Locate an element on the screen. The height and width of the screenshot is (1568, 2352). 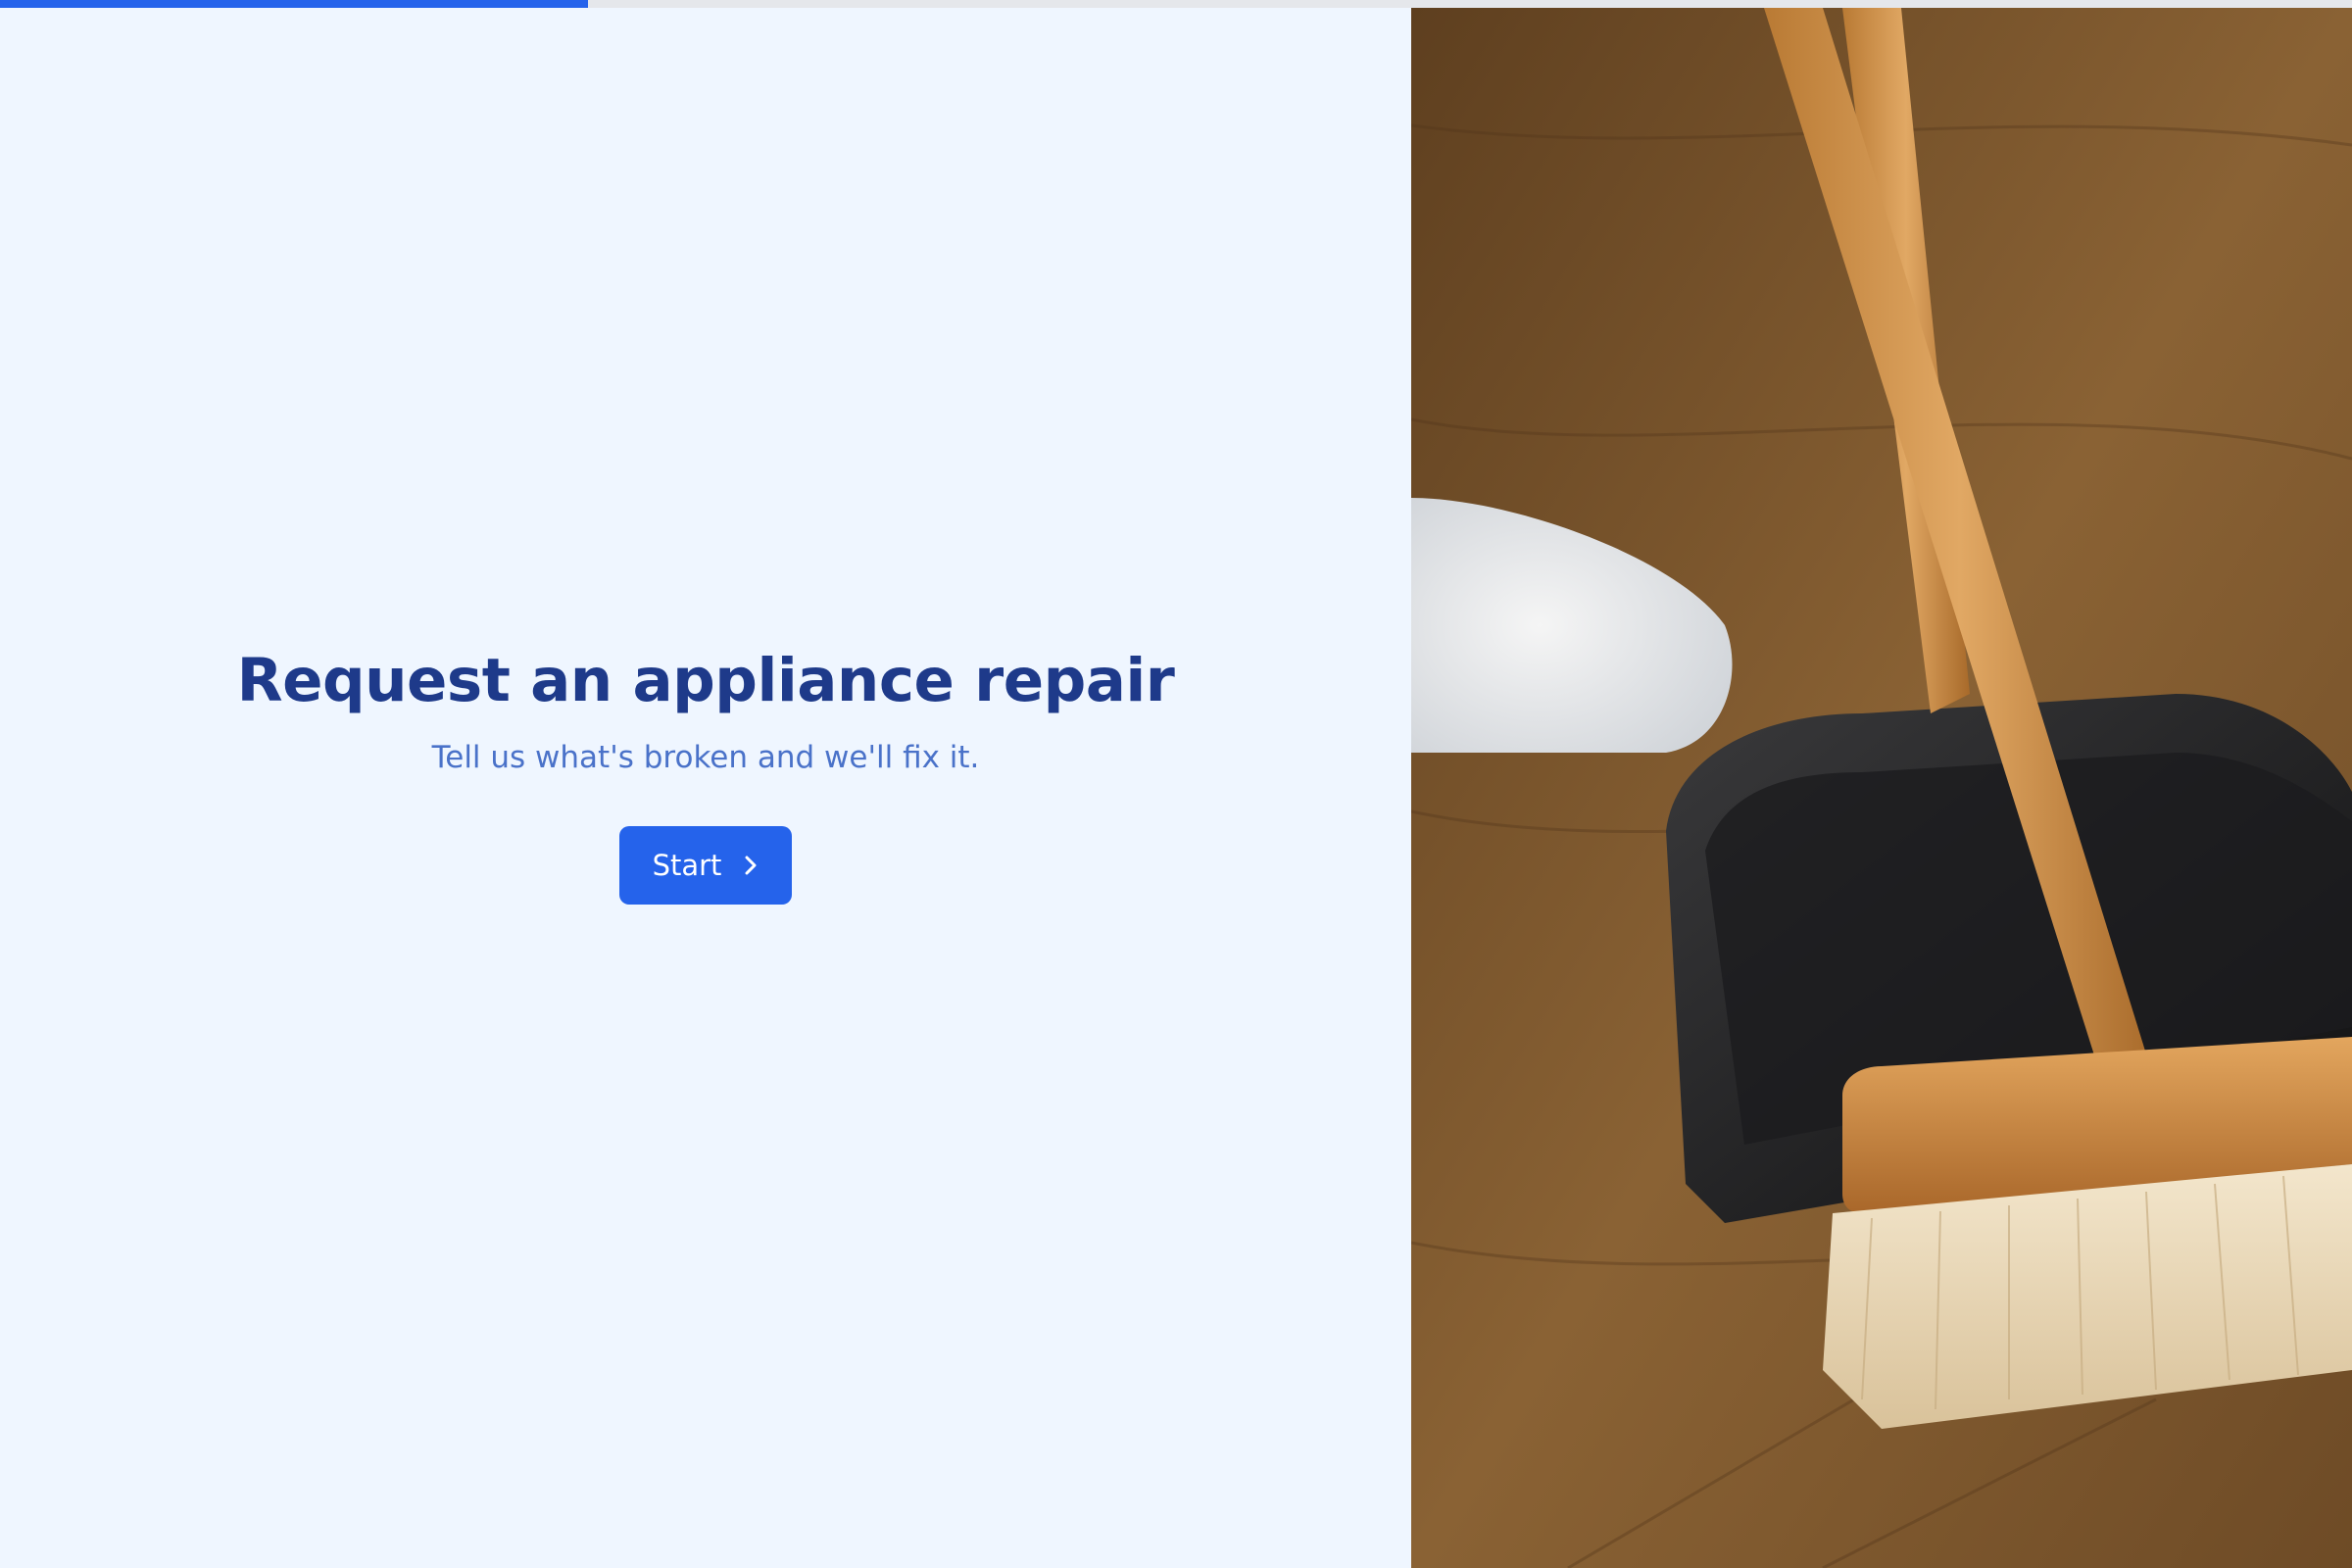
start-button: Start is located at coordinates (705, 866).